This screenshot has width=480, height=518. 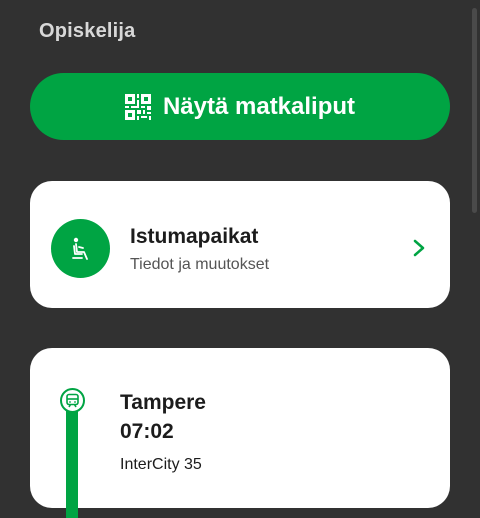 What do you see at coordinates (72, 458) in the screenshot?
I see `route-line` at bounding box center [72, 458].